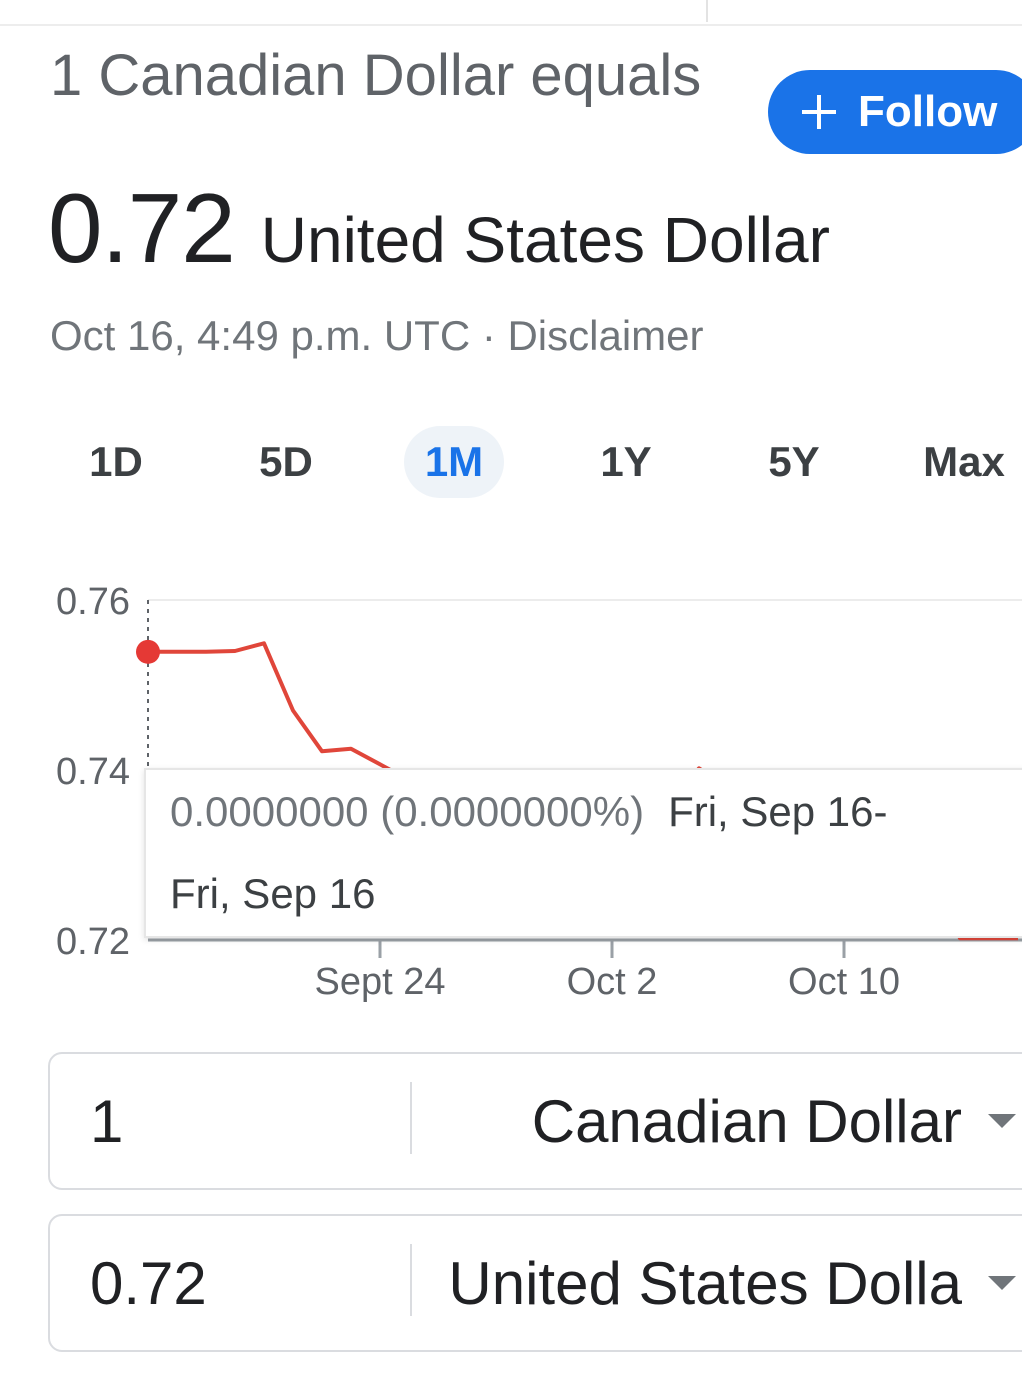 Image resolution: width=1022 pixels, height=1374 pixels. Describe the element at coordinates (148, 651) in the screenshot. I see `selected-point-marker` at that location.